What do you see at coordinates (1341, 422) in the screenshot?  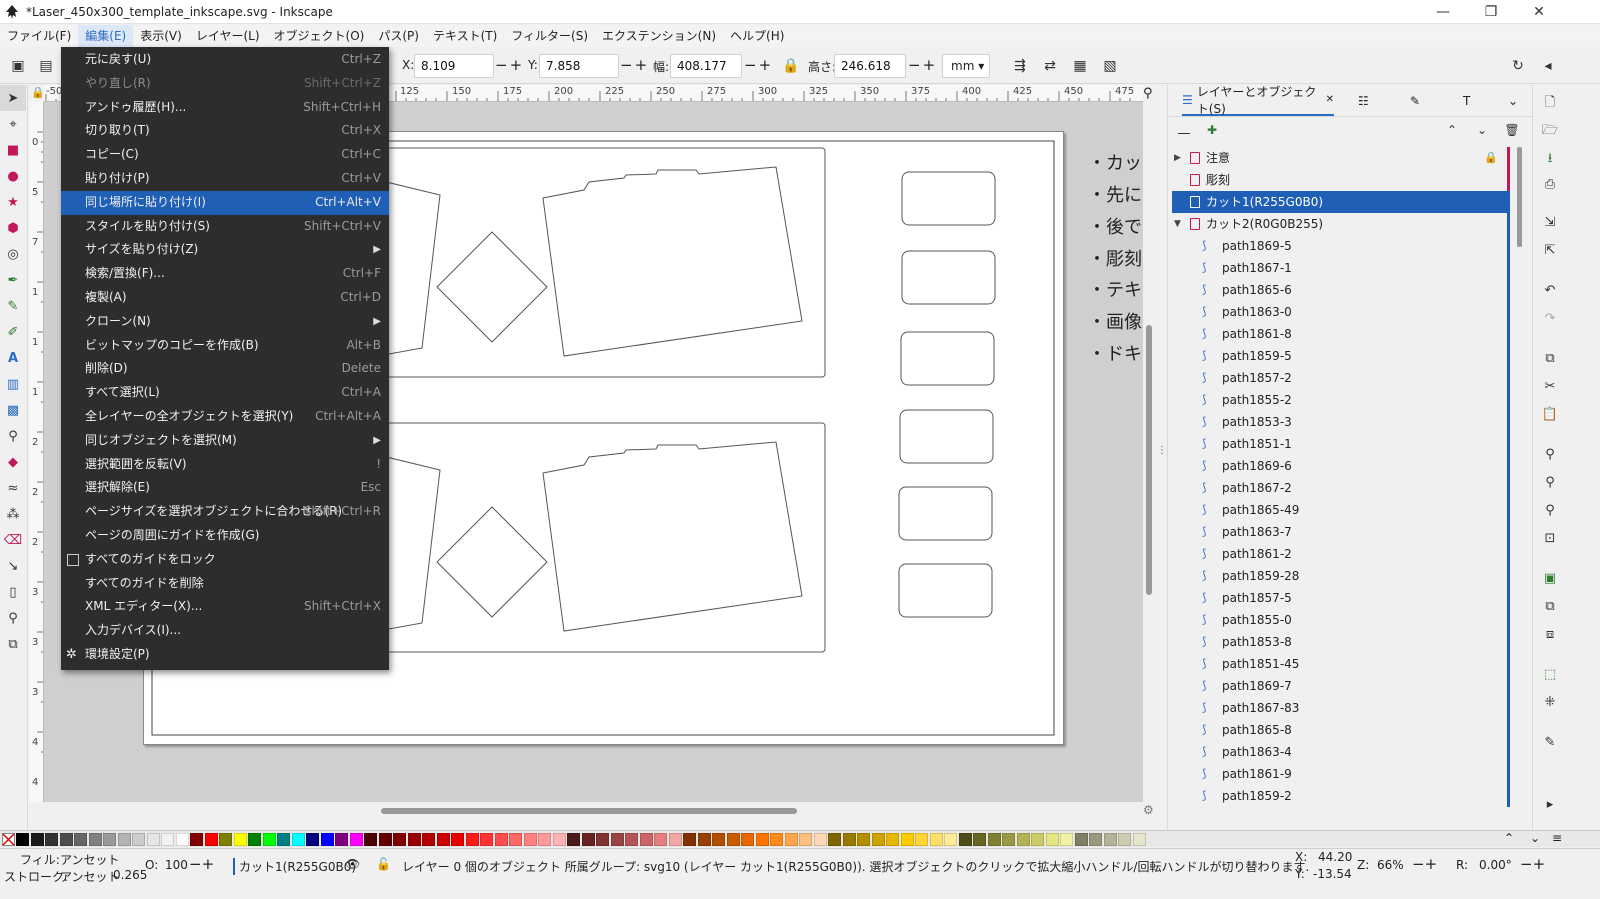 I see `object-row: ⟆ path1853-3` at bounding box center [1341, 422].